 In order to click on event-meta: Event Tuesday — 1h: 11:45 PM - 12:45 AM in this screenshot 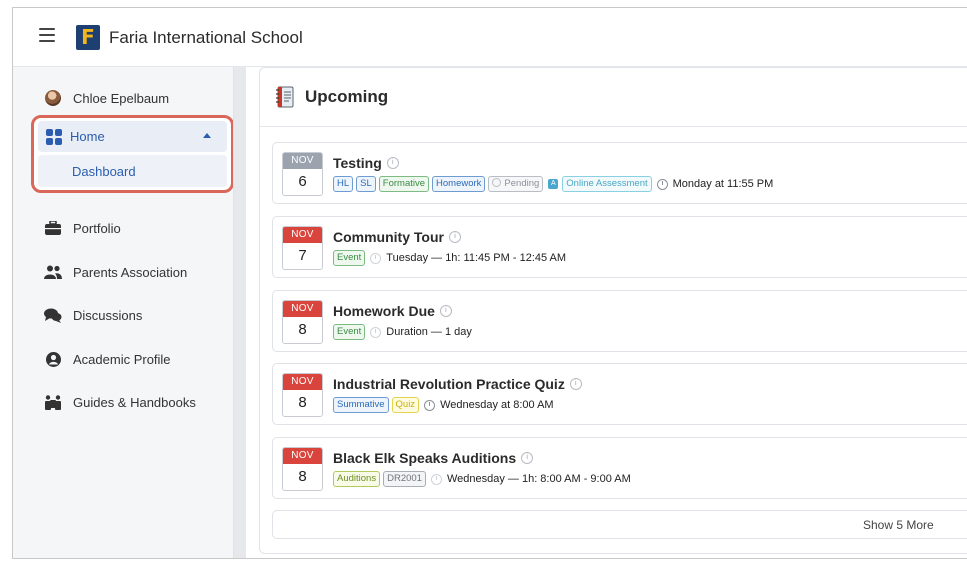, I will do `click(449, 258)`.